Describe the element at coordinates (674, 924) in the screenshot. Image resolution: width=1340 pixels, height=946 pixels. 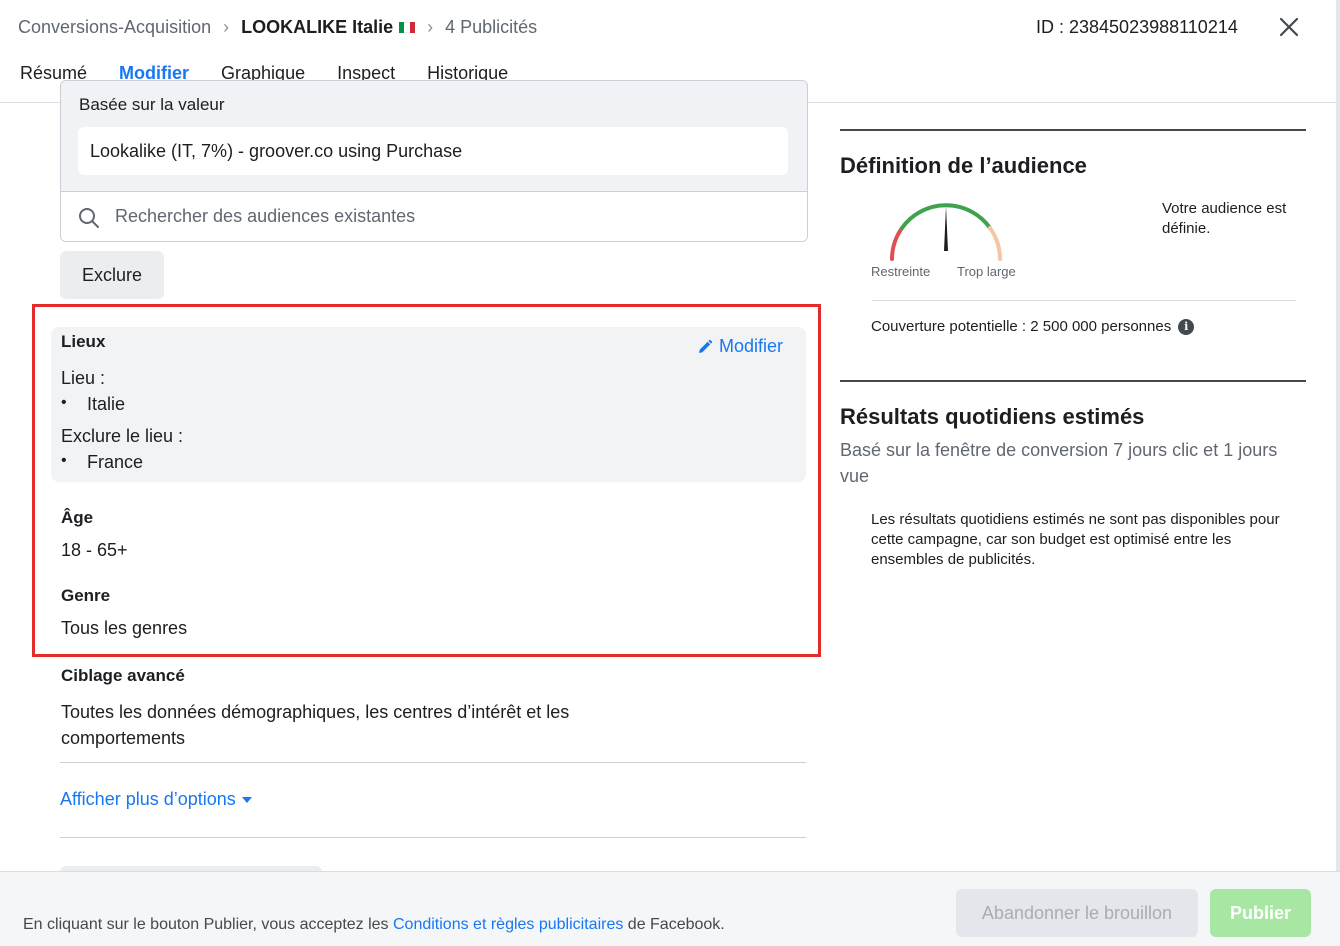
I see `footer-text-after: de Facebook.` at that location.